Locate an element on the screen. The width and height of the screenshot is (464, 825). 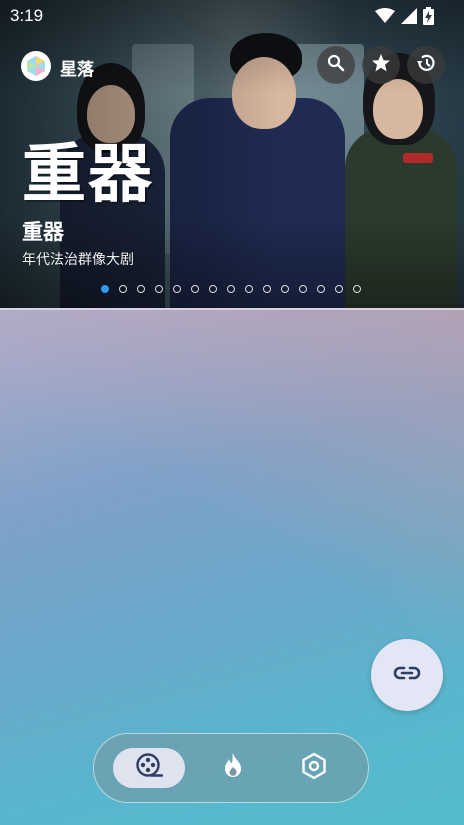
wifi-icon is located at coordinates (385, 16).